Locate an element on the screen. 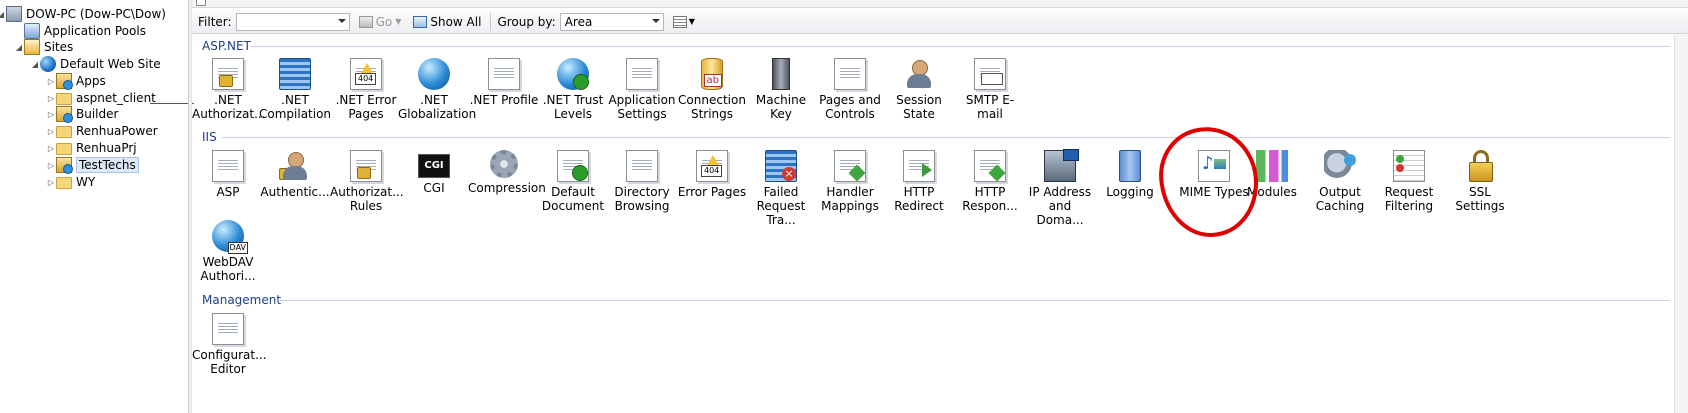  feature-logging: Logging is located at coordinates (1130, 174).